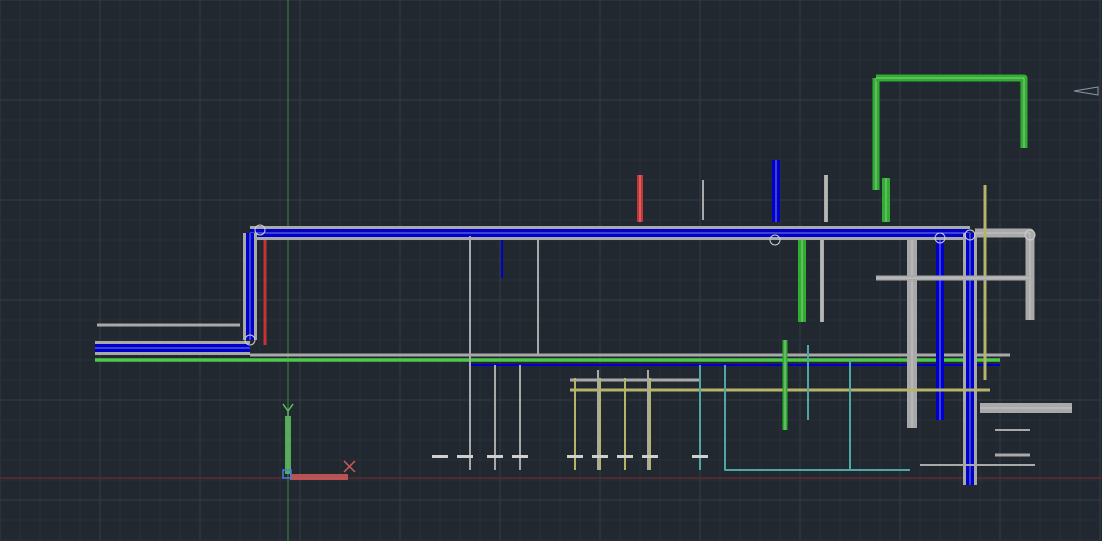 The height and width of the screenshot is (541, 1102). Describe the element at coordinates (1087, 90) in the screenshot. I see `nav-arrow-icon` at that location.